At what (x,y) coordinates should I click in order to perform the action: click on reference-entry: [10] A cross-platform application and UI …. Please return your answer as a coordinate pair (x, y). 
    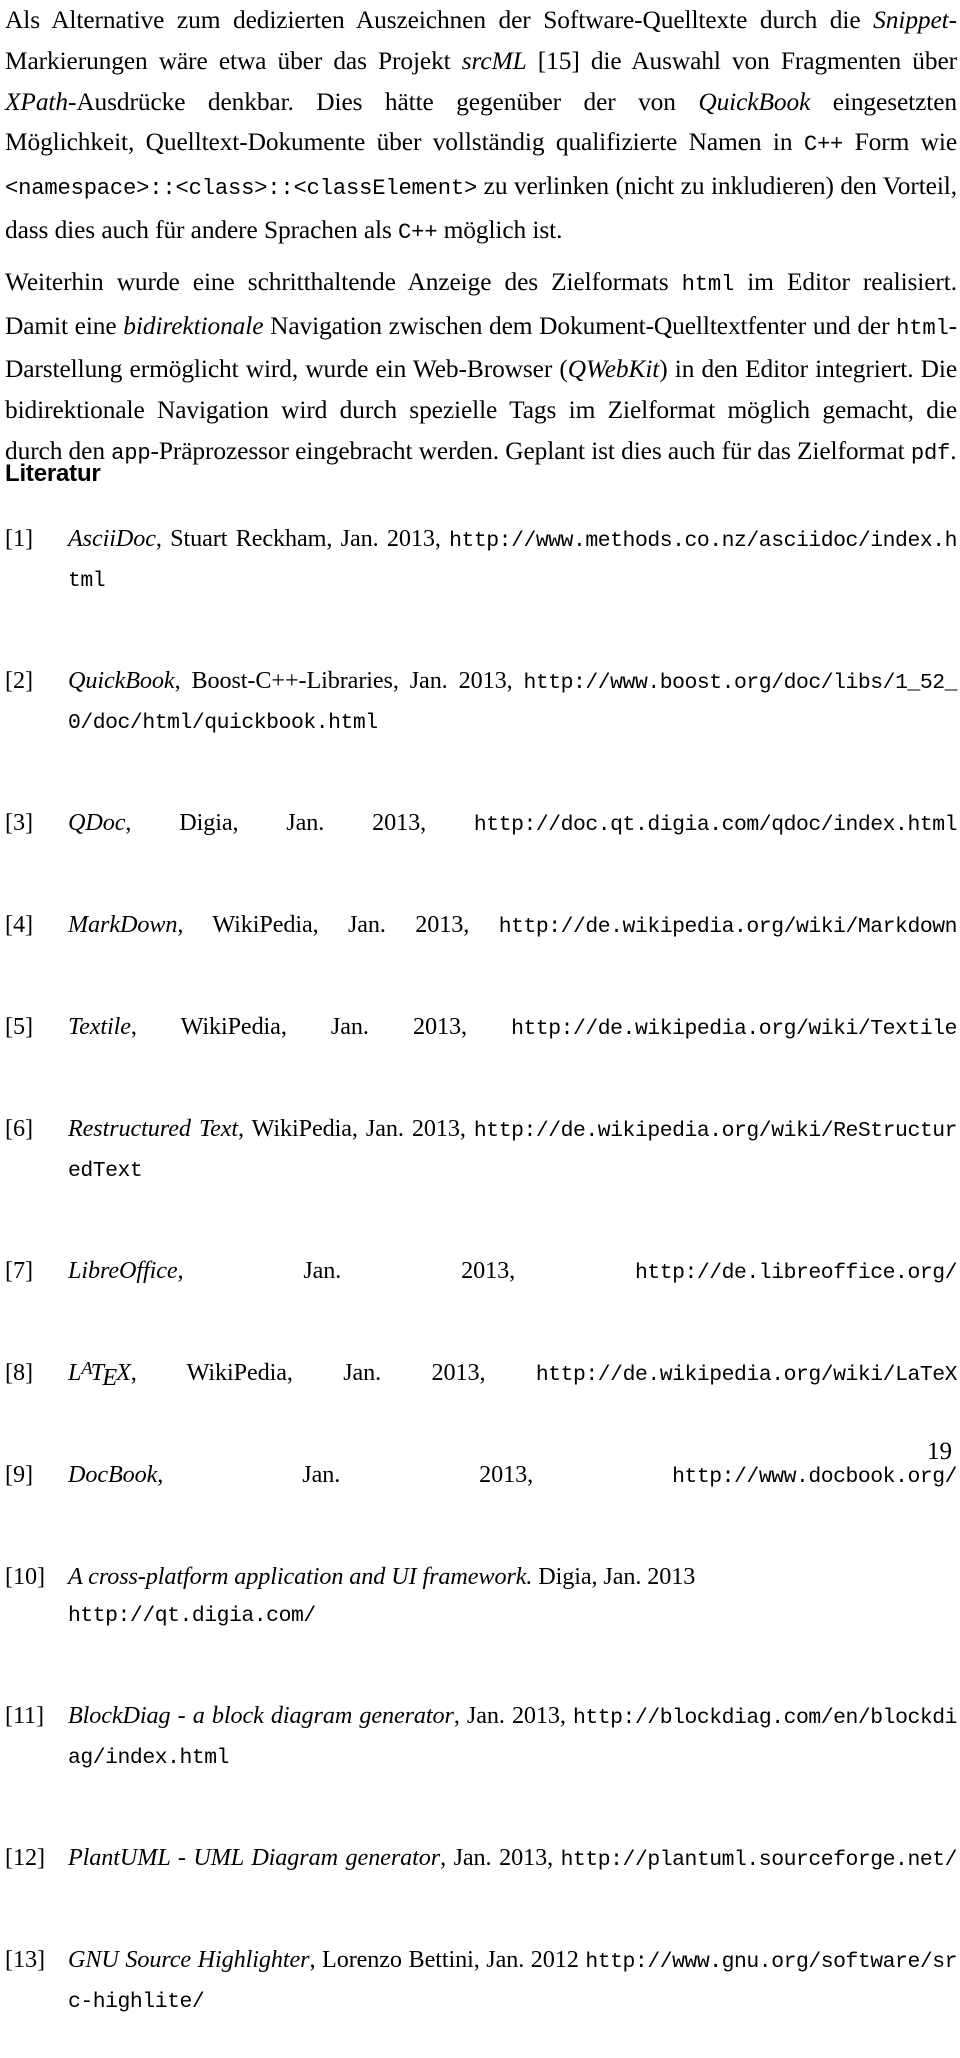
    Looking at the image, I should click on (481, 1615).